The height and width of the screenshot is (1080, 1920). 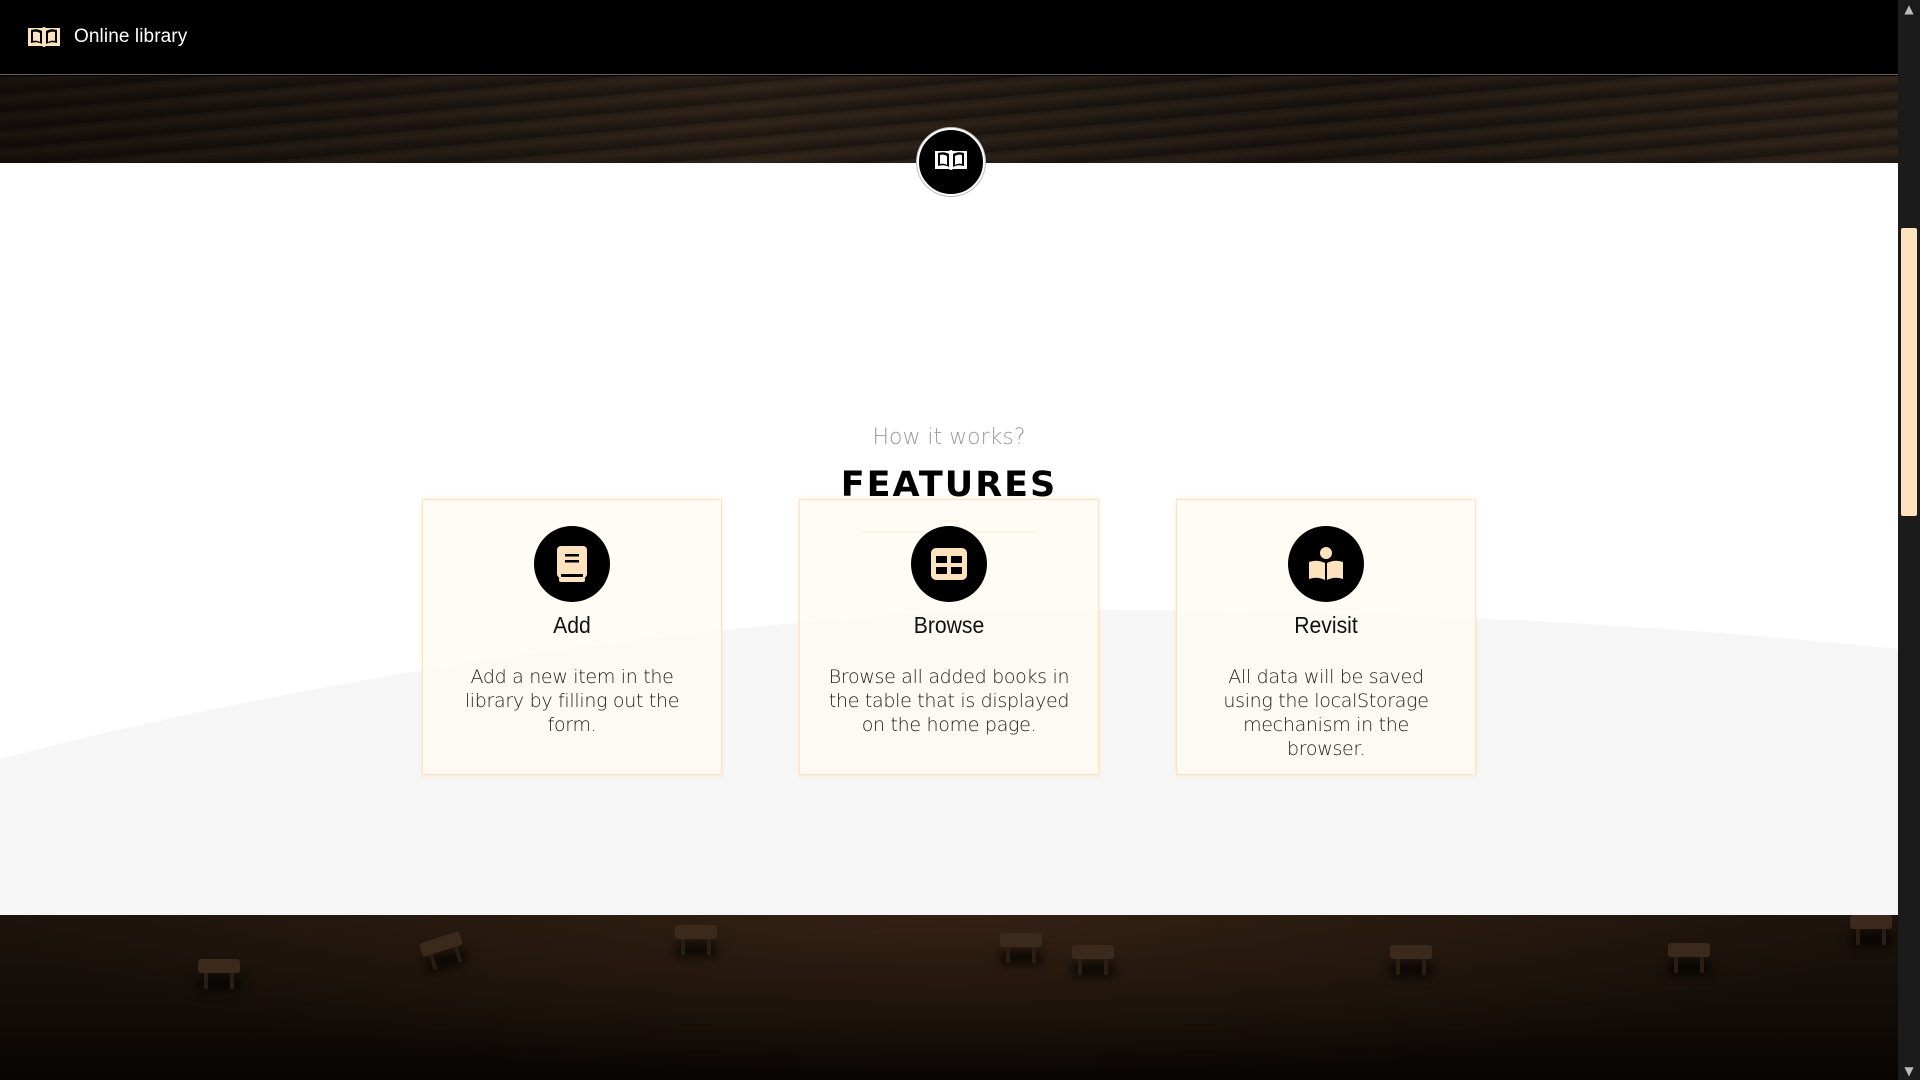 I want to click on feature-title: Browse, so click(x=949, y=625).